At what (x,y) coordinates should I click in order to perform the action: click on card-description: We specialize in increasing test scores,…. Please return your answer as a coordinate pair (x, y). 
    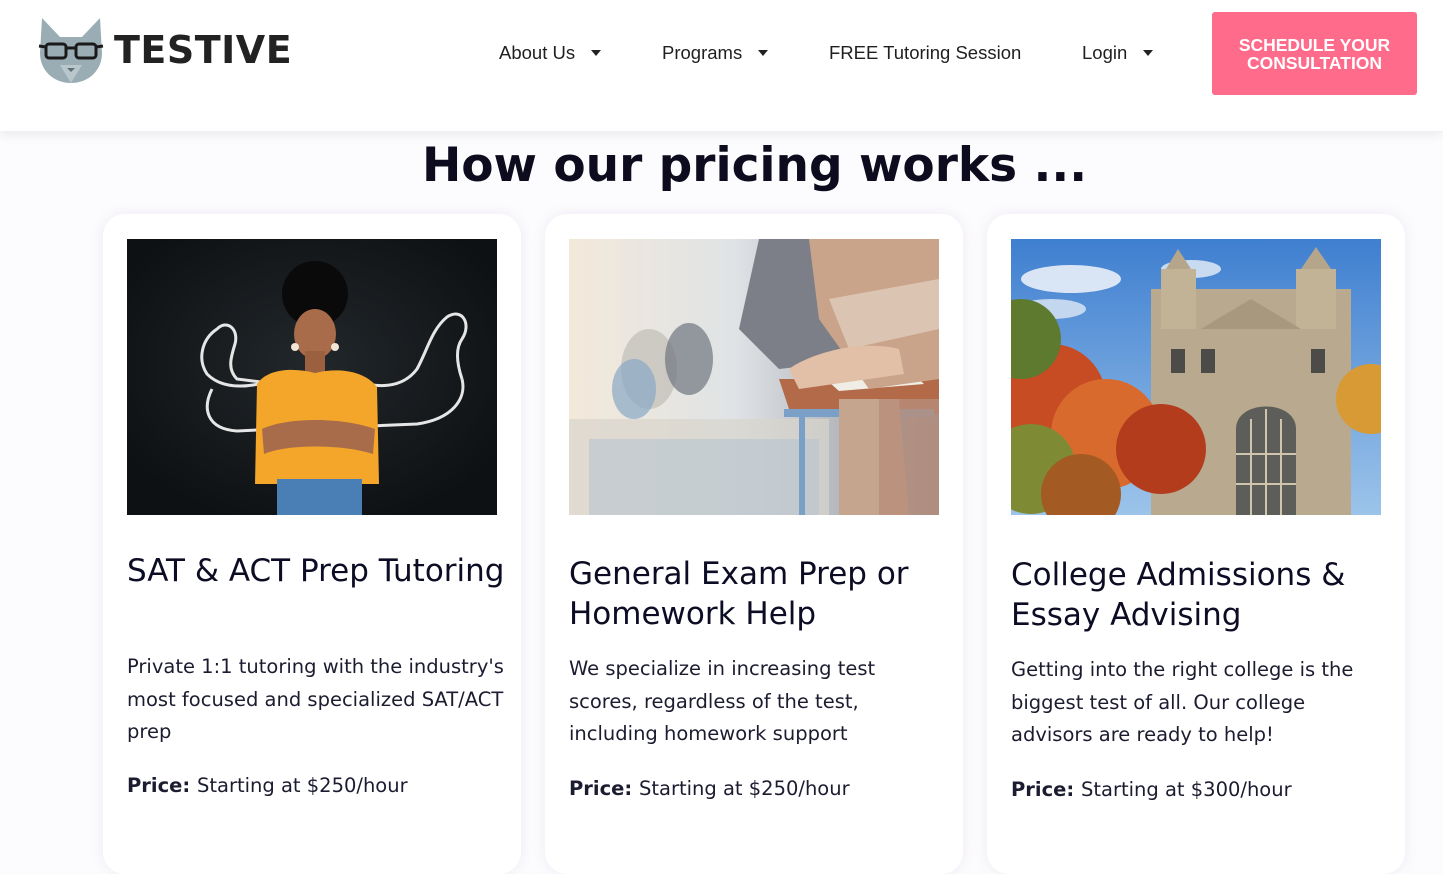
    Looking at the image, I should click on (722, 701).